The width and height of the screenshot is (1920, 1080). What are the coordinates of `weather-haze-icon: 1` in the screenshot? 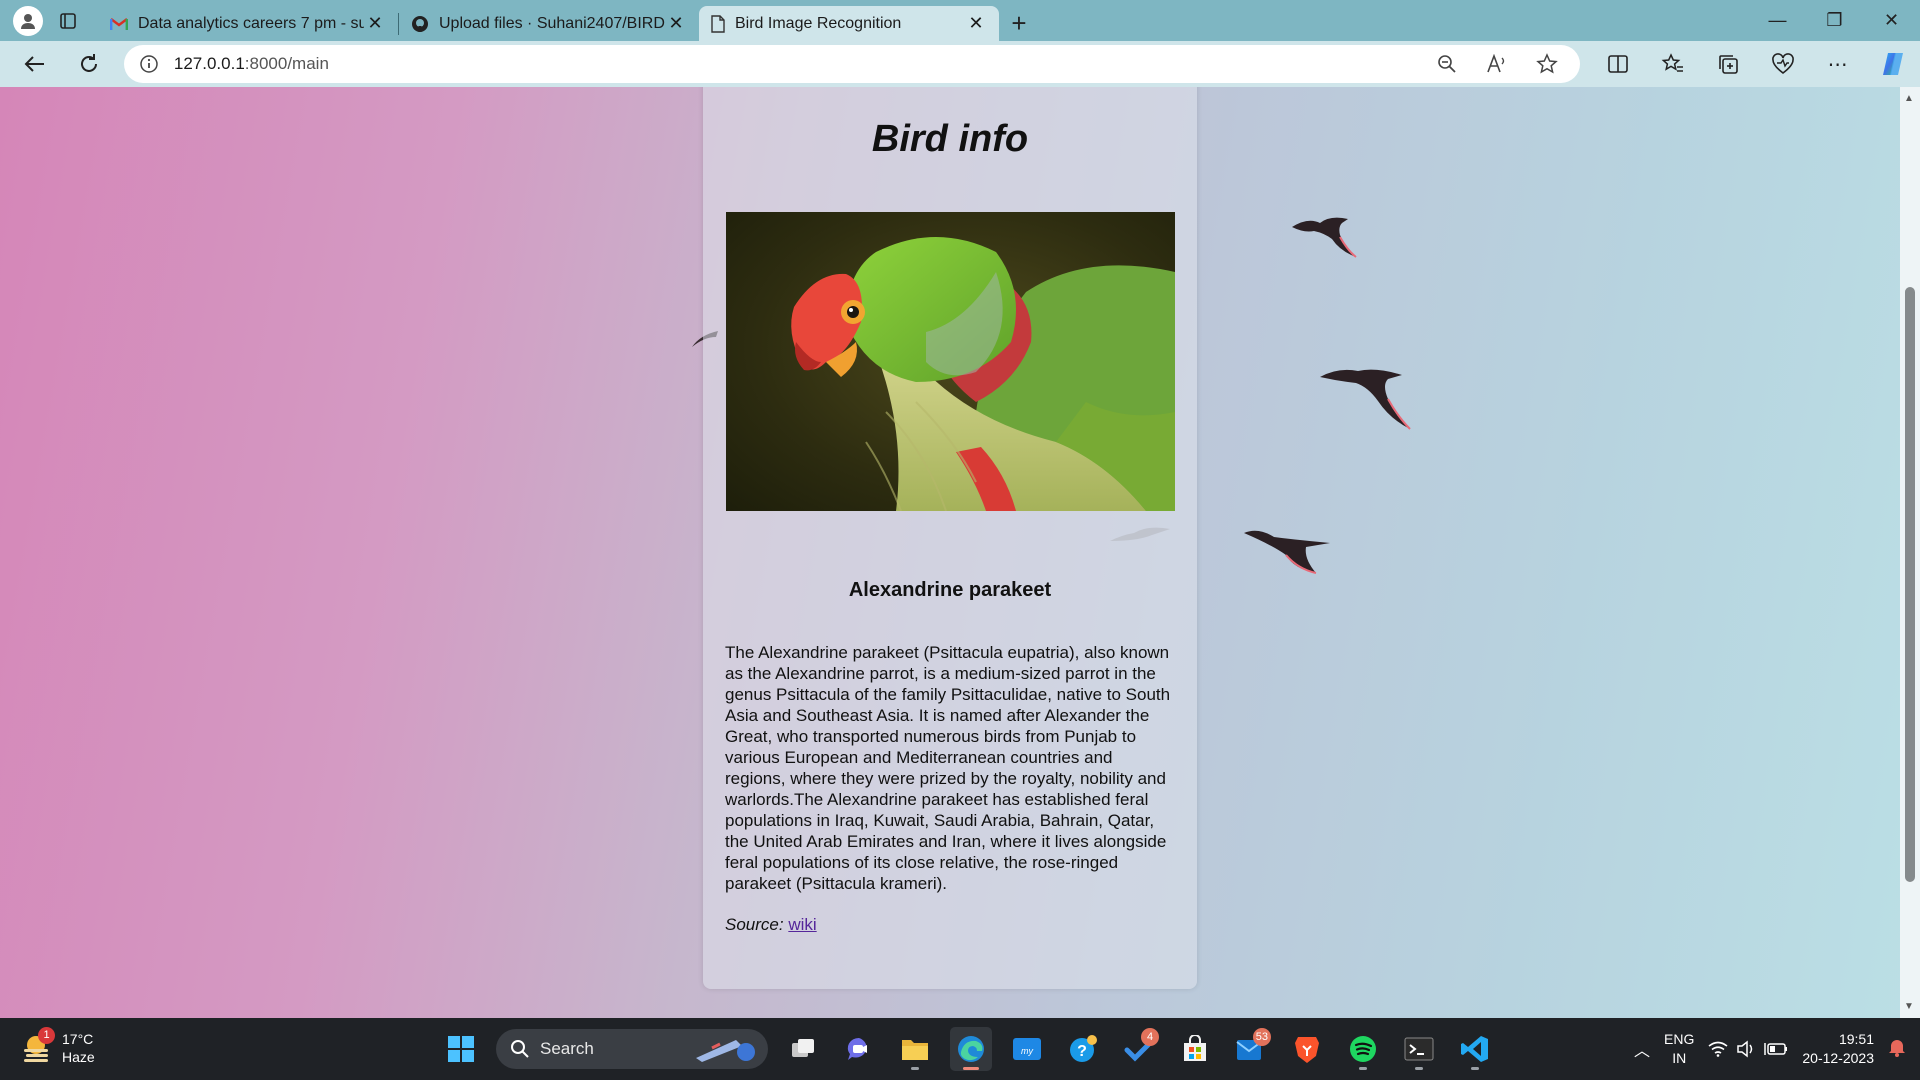 It's located at (37, 1046).